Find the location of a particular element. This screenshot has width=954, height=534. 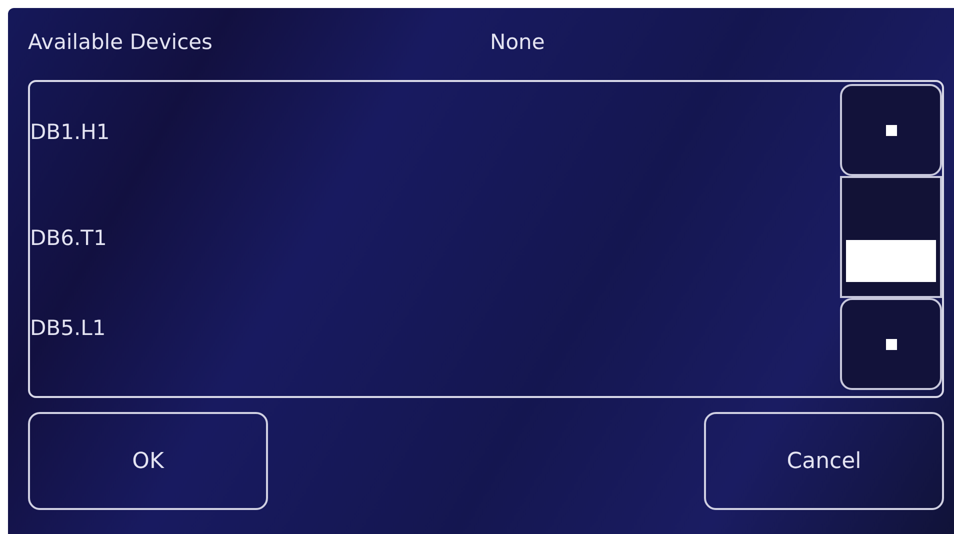

dialog-title: Available Devices is located at coordinates (121, 42).